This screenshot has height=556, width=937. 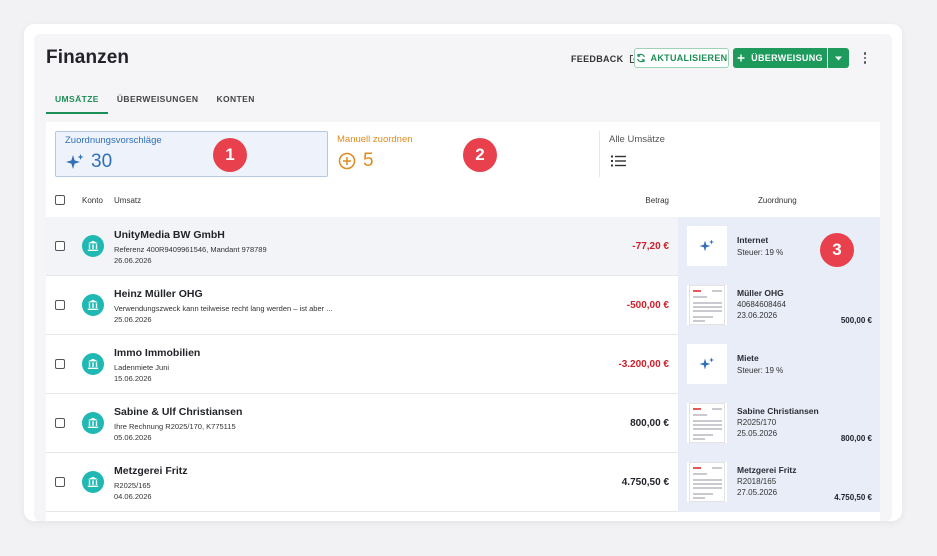 I want to click on transaction-date: 15.06.2026, so click(x=133, y=378).